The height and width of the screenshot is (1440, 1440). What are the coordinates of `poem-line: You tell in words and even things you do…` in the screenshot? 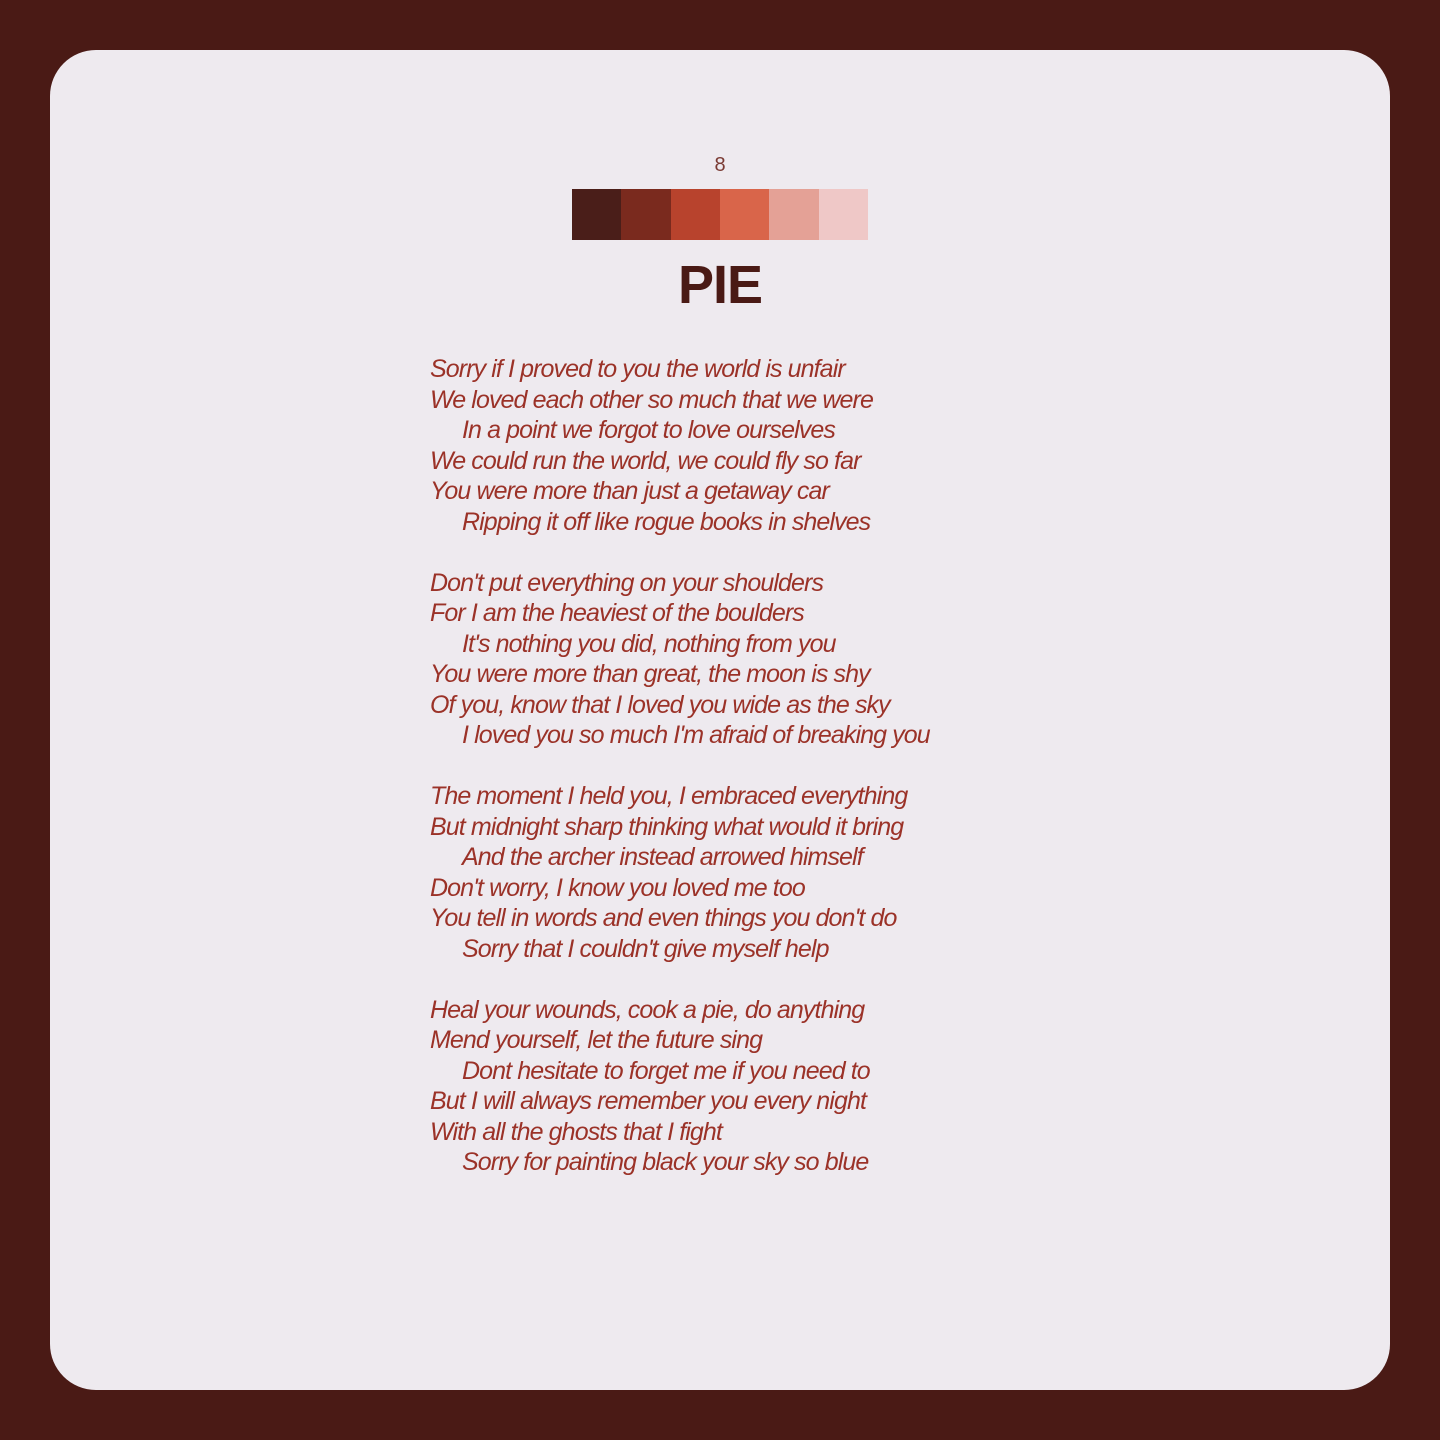 It's located at (663, 918).